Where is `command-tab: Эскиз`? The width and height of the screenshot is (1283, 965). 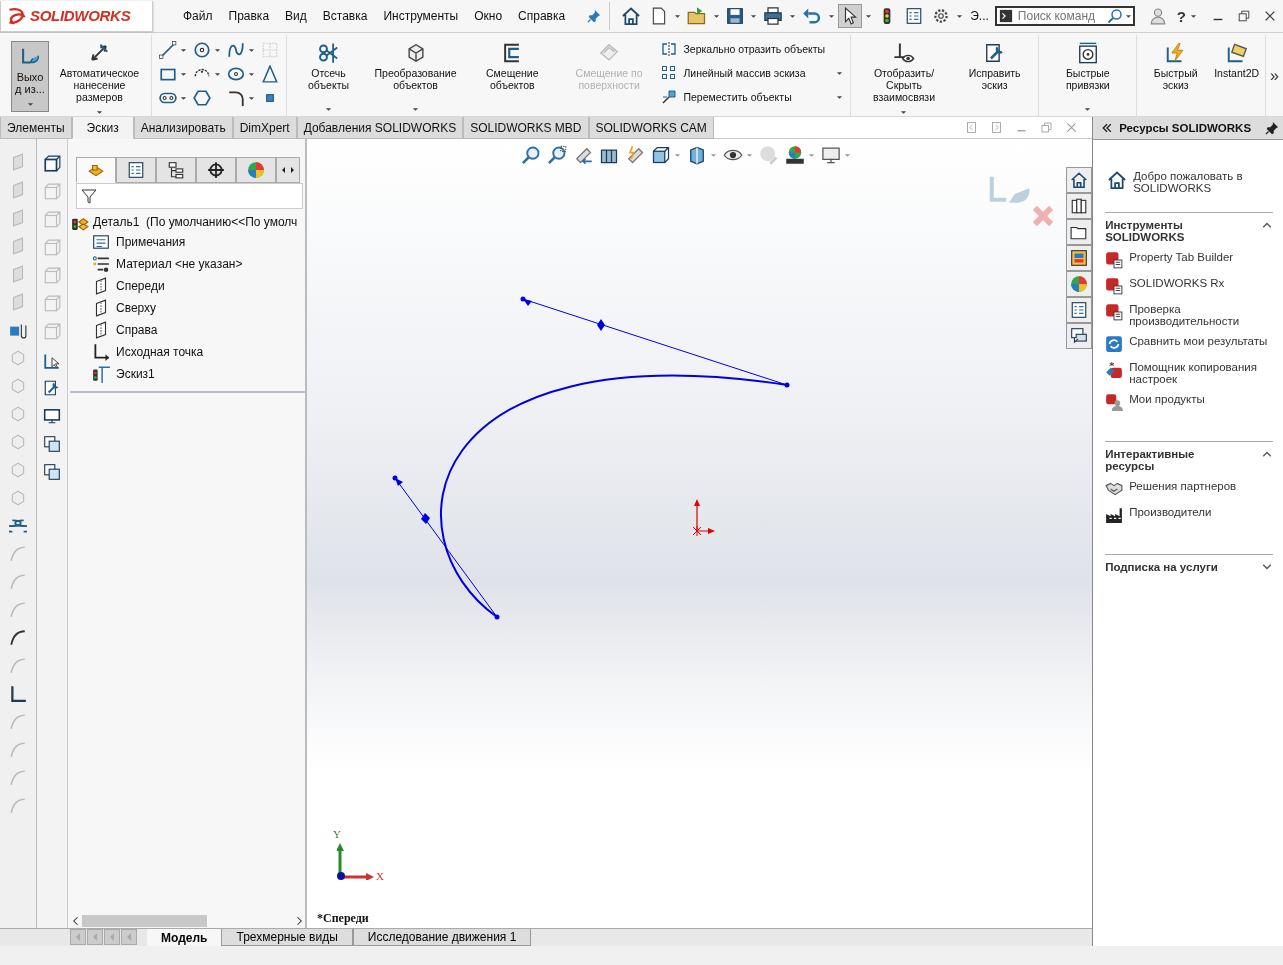 command-tab: Эскиз is located at coordinates (102, 128).